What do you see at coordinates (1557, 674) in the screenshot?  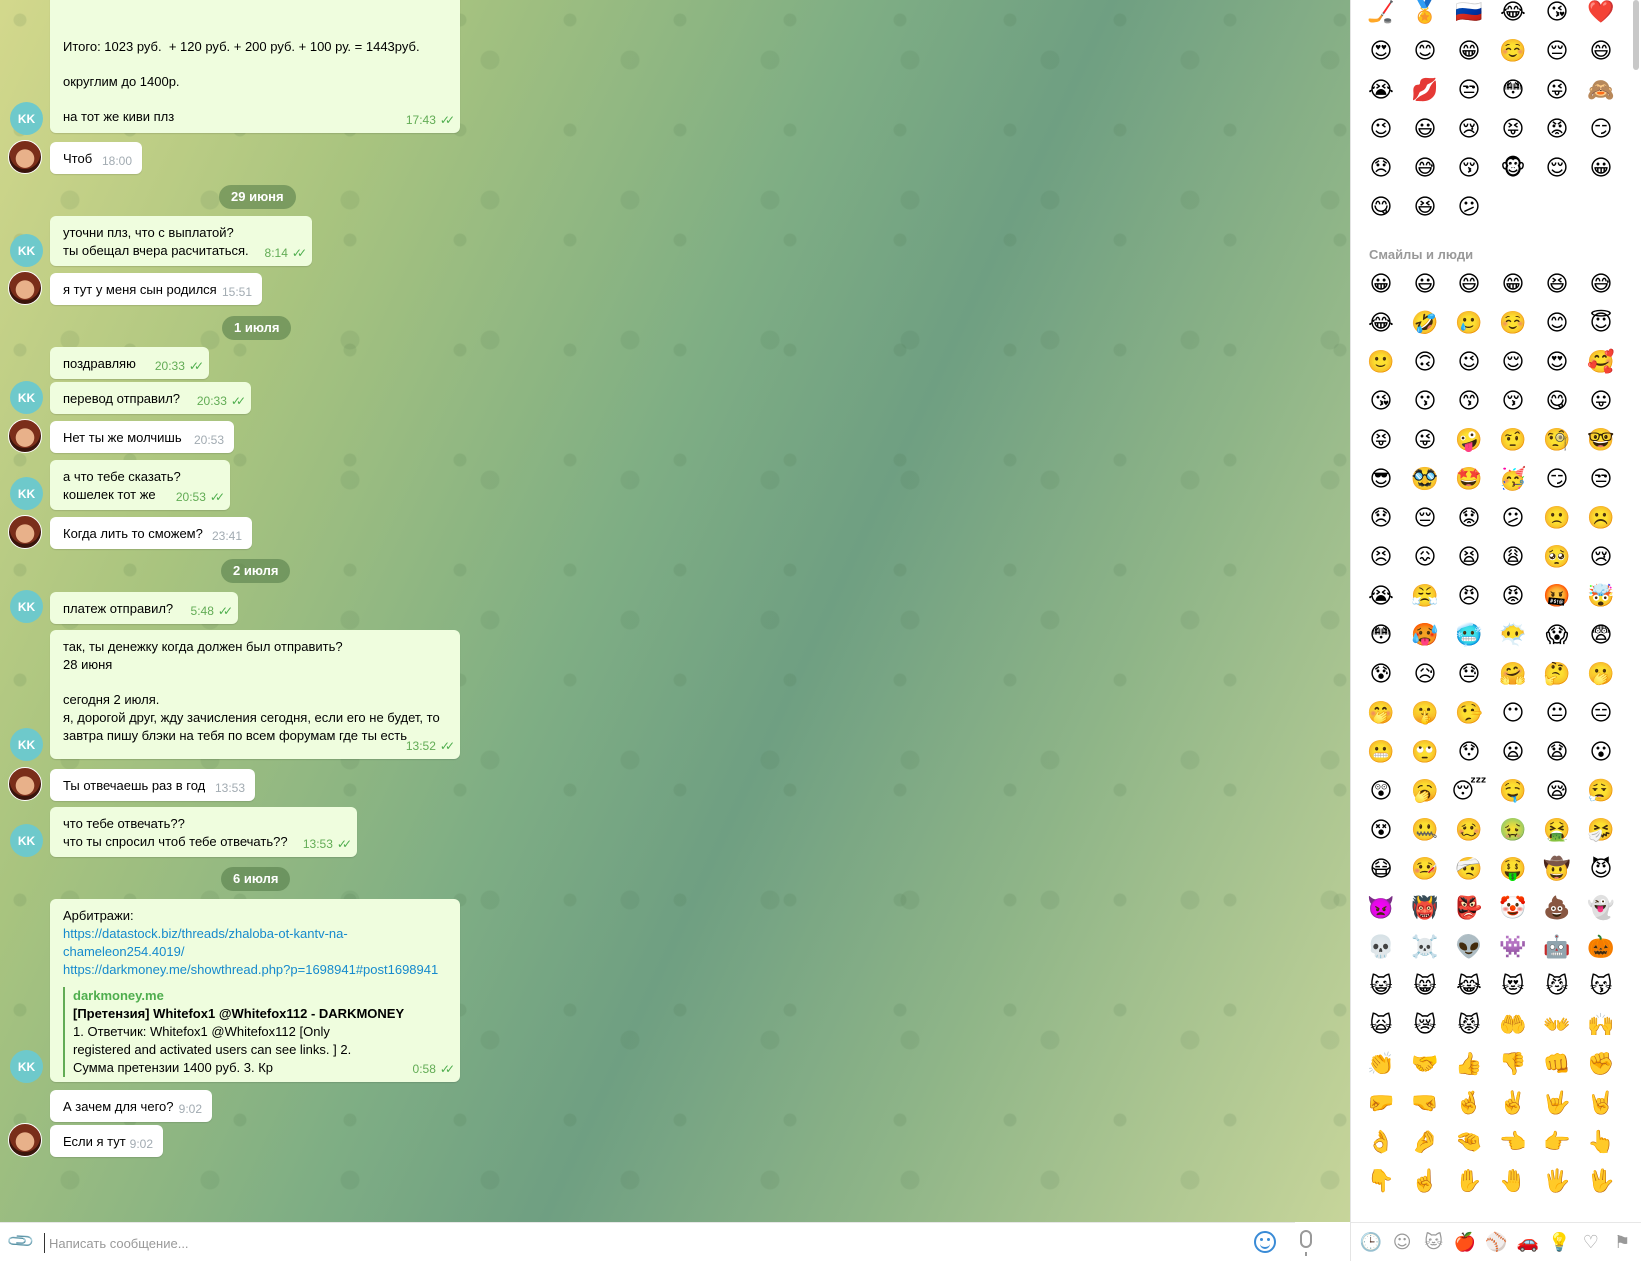 I see `emoji-item: 🤔` at bounding box center [1557, 674].